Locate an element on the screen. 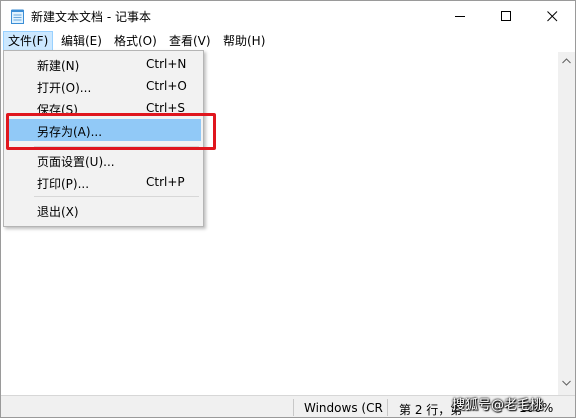 The image size is (576, 418). menu-item-open: 打开(O)... Ctrl+O is located at coordinates (103, 86).